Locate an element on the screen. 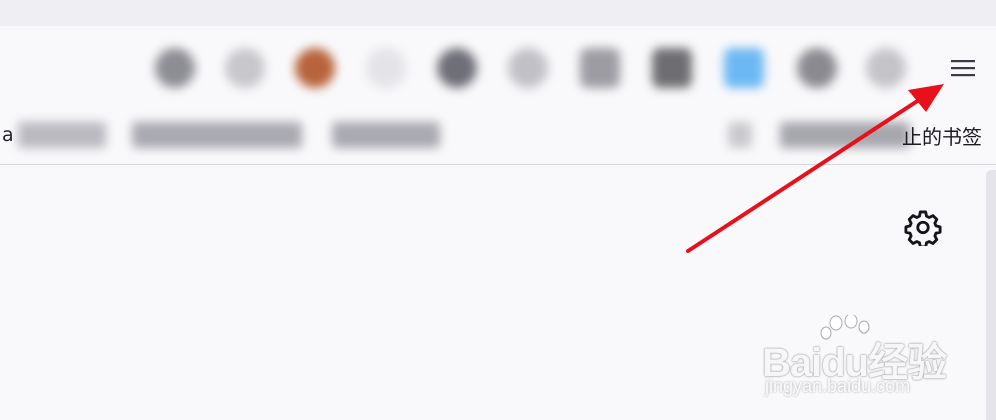 This screenshot has height=420, width=996. bookmark-item-truncated: a is located at coordinates (8, 135).